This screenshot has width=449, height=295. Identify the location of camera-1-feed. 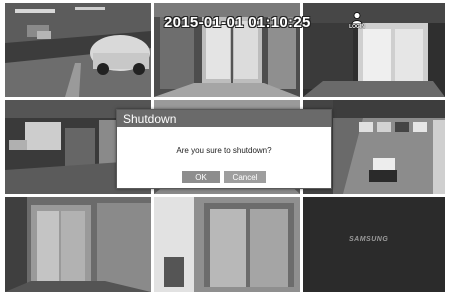
(78, 50).